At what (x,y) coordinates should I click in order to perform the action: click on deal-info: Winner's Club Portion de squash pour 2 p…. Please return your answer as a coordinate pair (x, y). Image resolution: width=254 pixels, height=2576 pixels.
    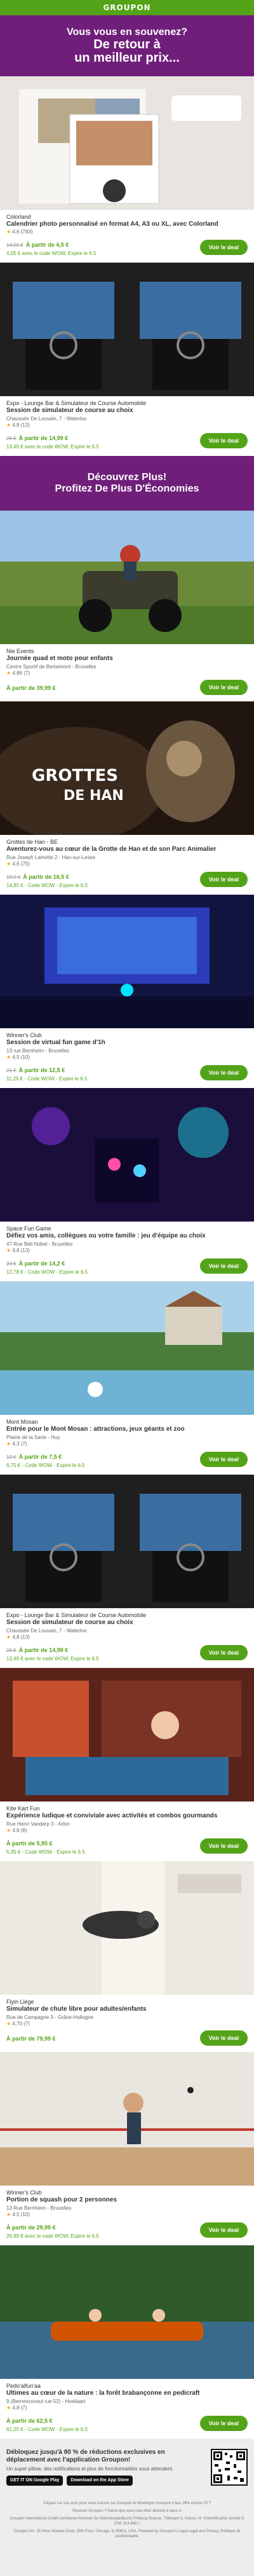
    Looking at the image, I should click on (127, 2212).